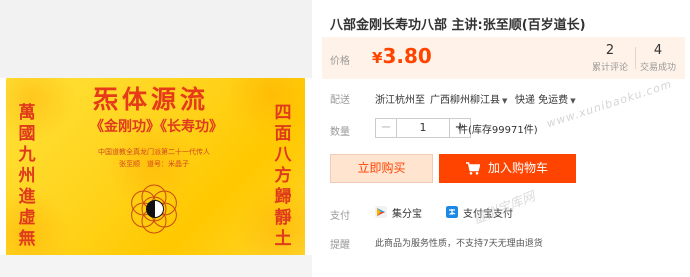  I want to click on sales-count: 4, so click(658, 50).